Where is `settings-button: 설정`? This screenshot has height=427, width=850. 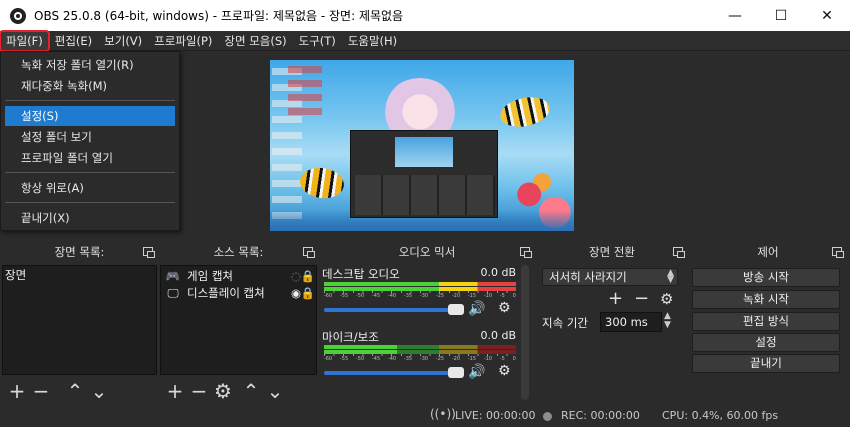 settings-button: 설정 is located at coordinates (766, 342).